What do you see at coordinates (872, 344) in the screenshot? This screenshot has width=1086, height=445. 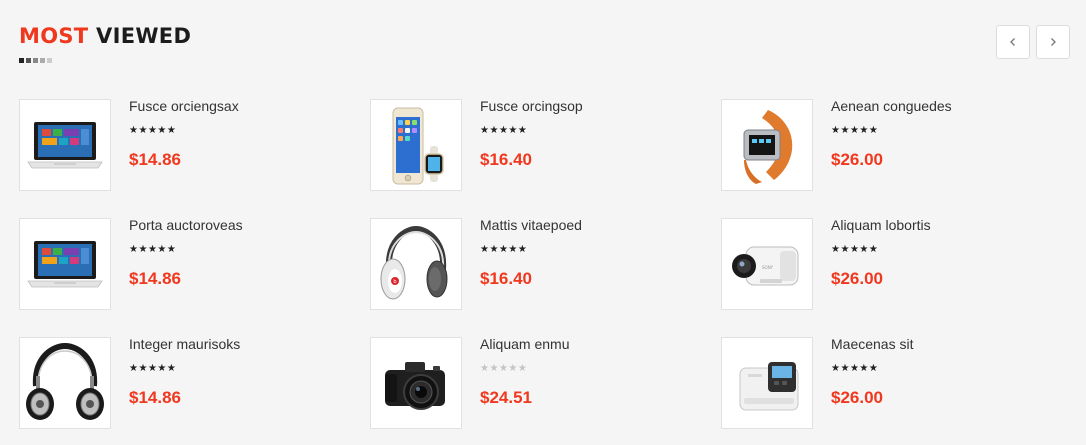 I see `product-name: Maecenas sit` at bounding box center [872, 344].